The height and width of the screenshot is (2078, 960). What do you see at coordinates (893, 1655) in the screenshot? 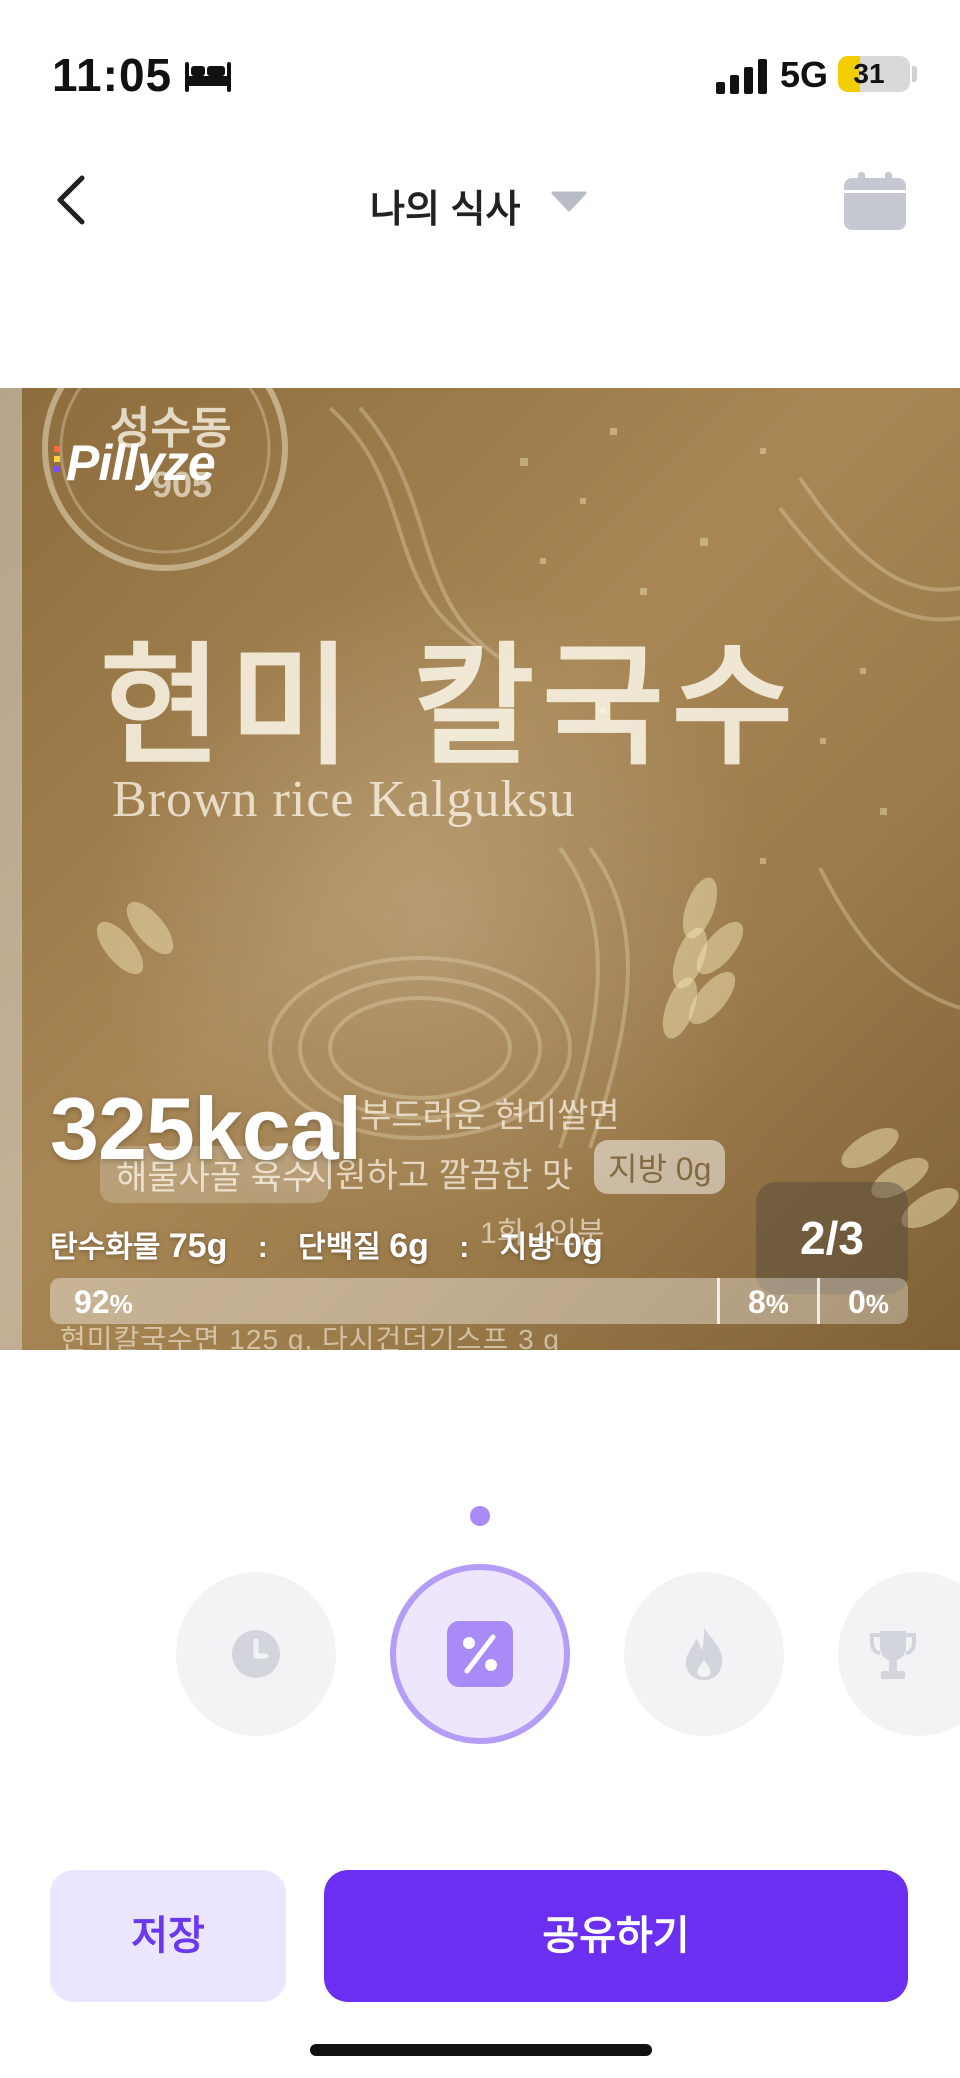
I see `trophy-icon` at bounding box center [893, 1655].